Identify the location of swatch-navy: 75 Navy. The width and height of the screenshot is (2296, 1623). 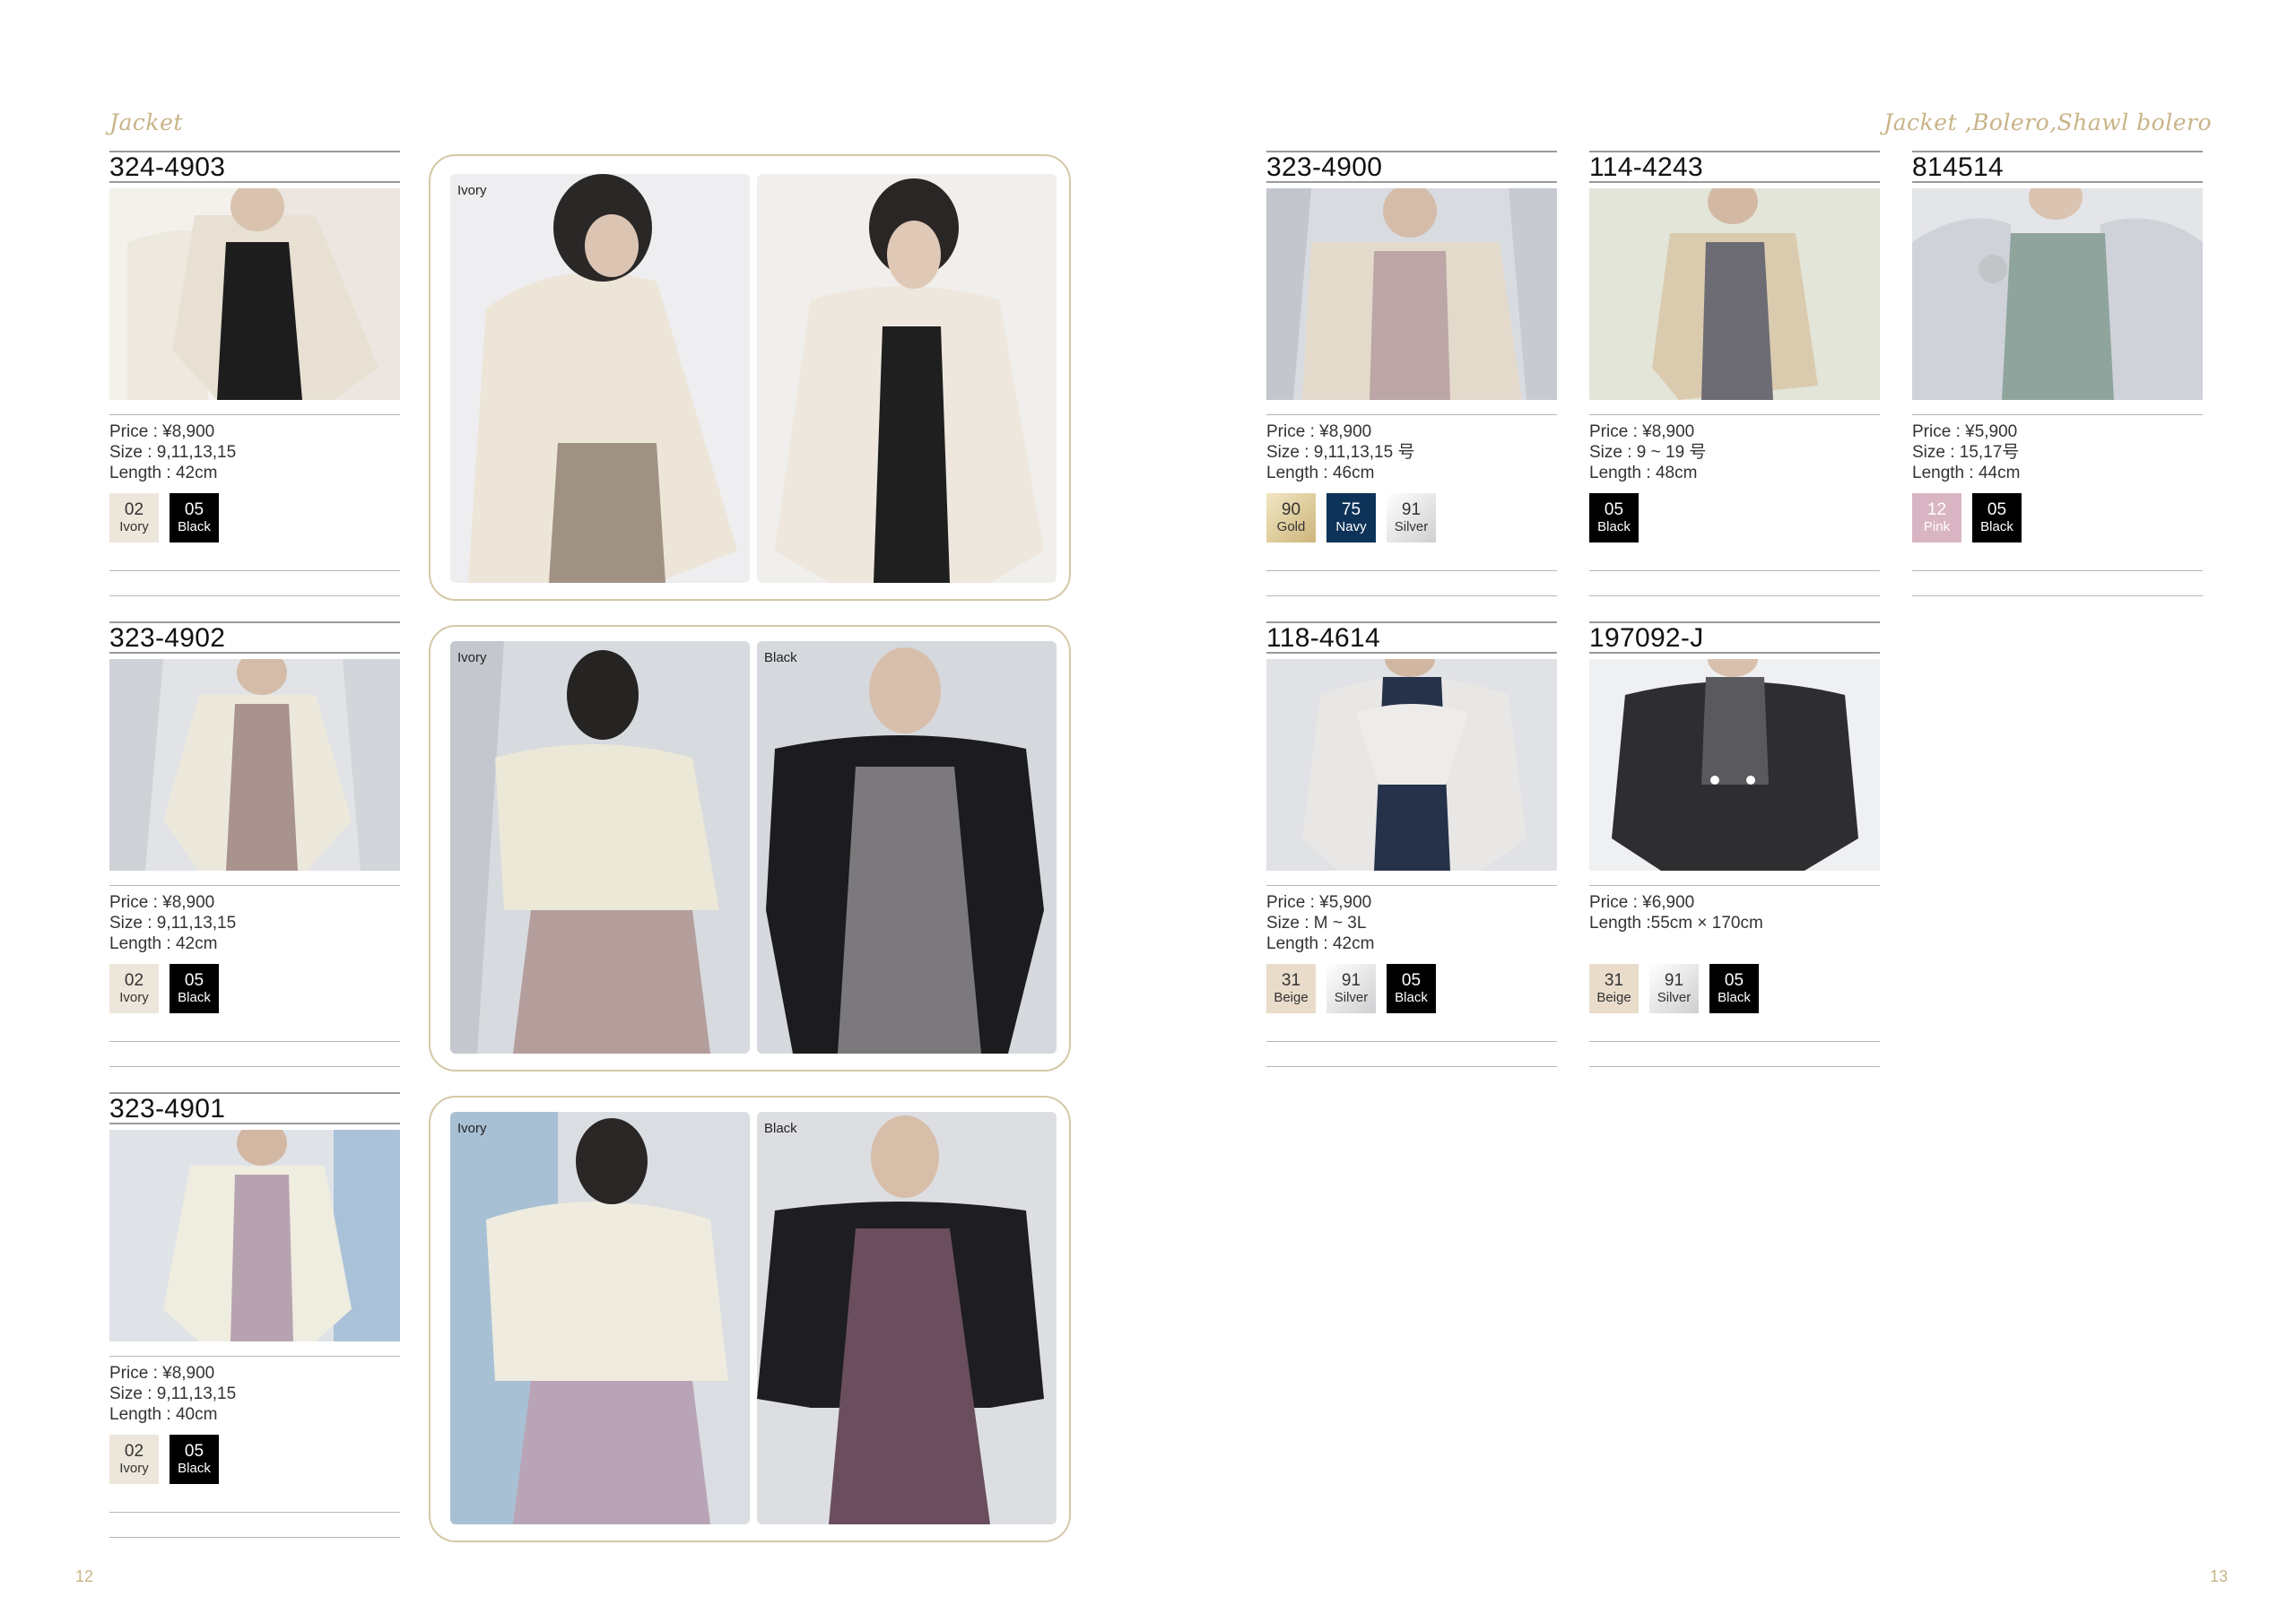
(1351, 517).